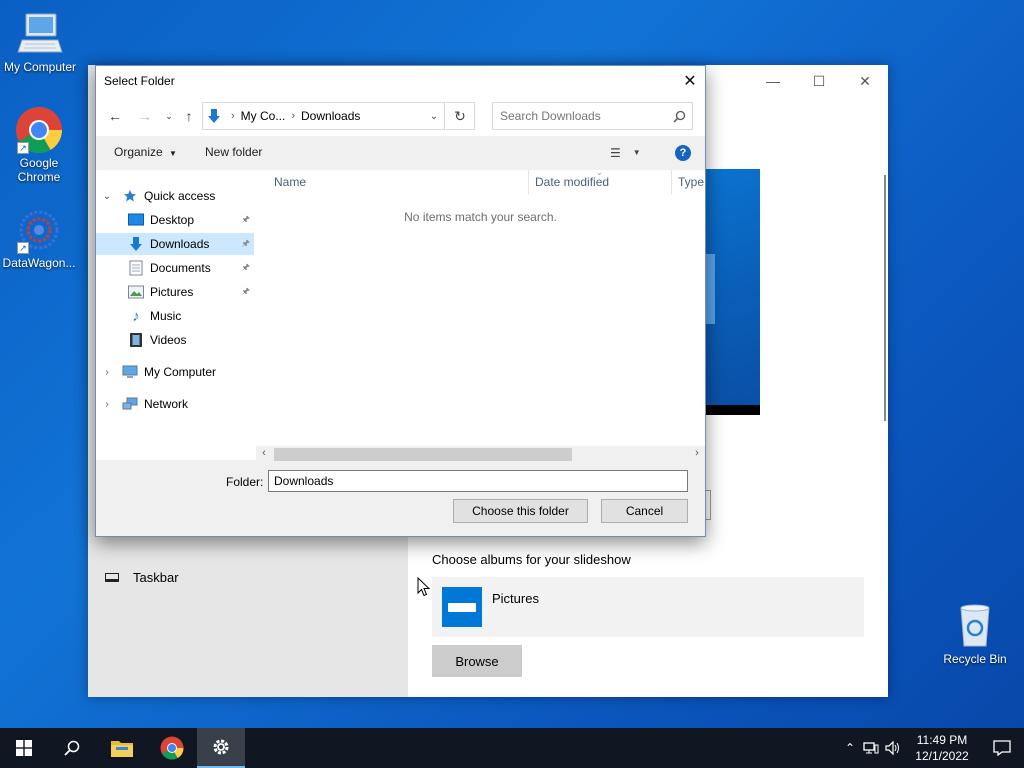  What do you see at coordinates (122, 748) in the screenshot?
I see `file-explorer-icon` at bounding box center [122, 748].